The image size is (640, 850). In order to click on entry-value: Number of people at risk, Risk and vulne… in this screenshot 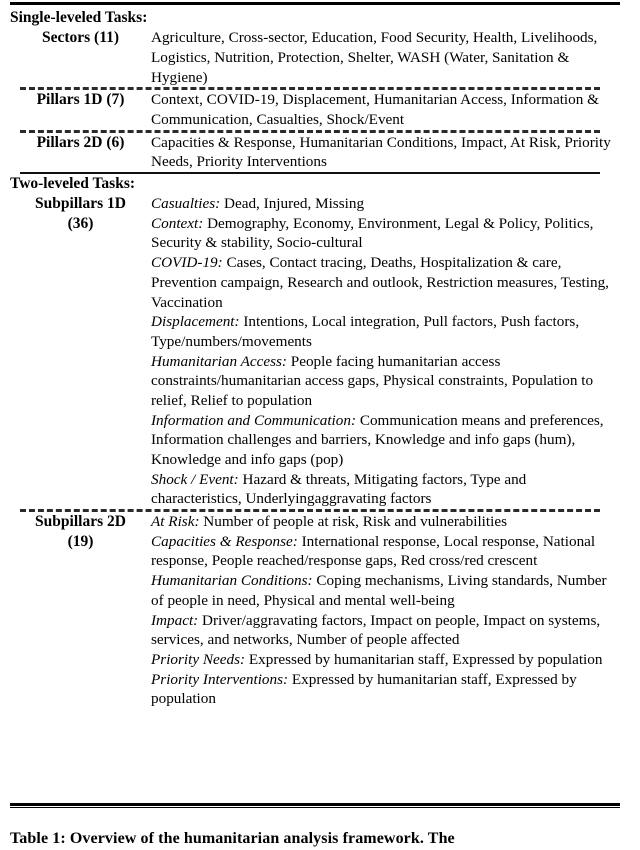, I will do `click(355, 522)`.